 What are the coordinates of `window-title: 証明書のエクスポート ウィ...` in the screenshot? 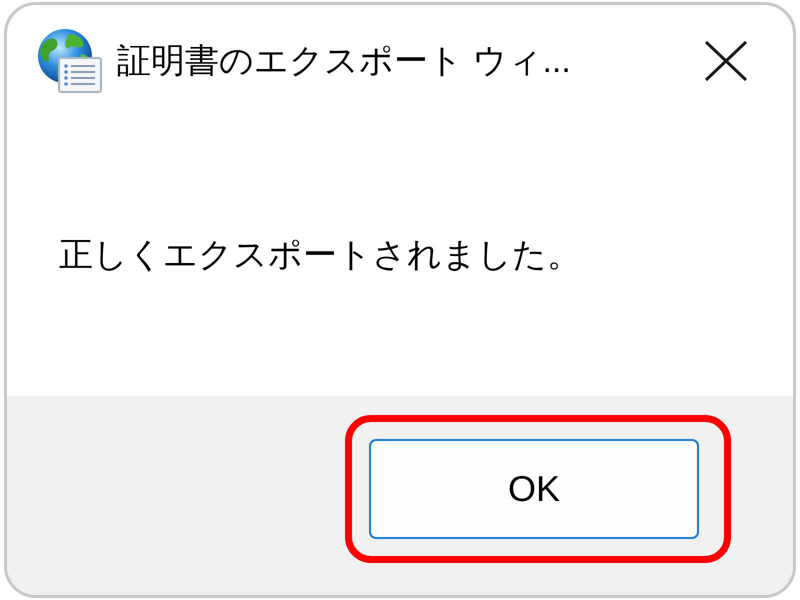 It's located at (344, 61).